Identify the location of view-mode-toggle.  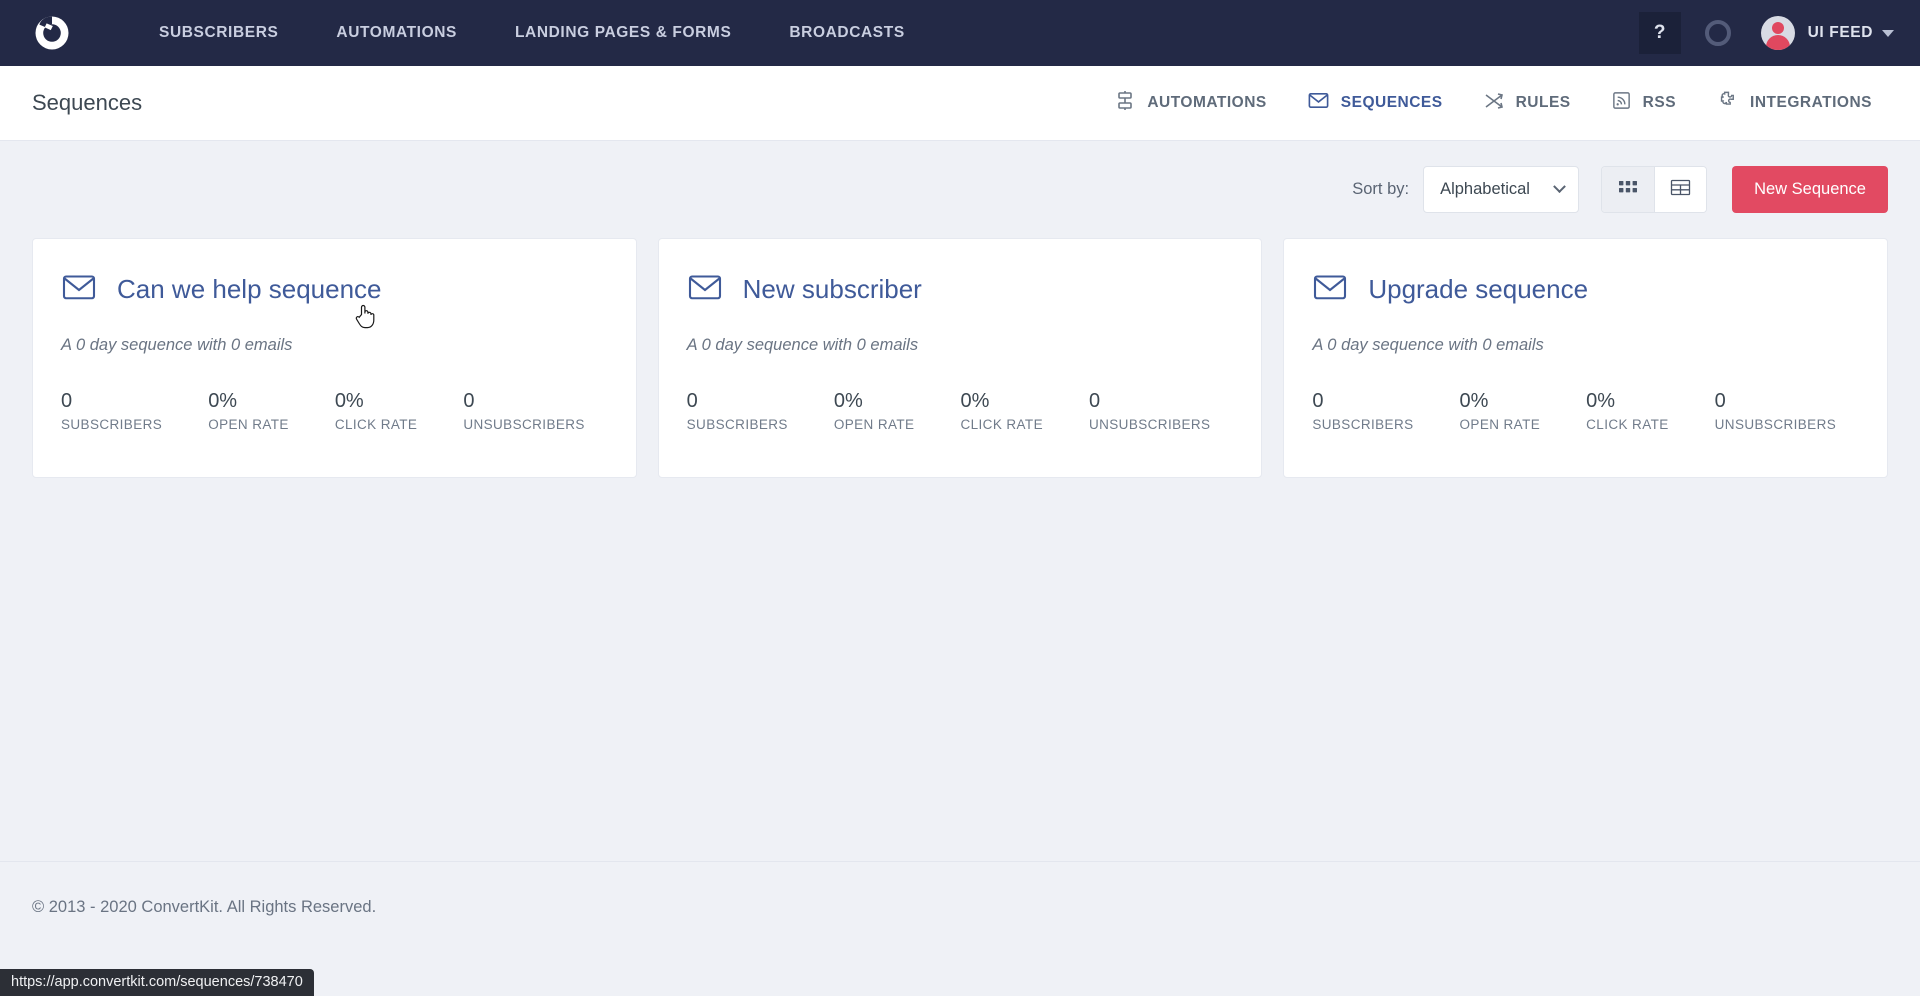
(1654, 189).